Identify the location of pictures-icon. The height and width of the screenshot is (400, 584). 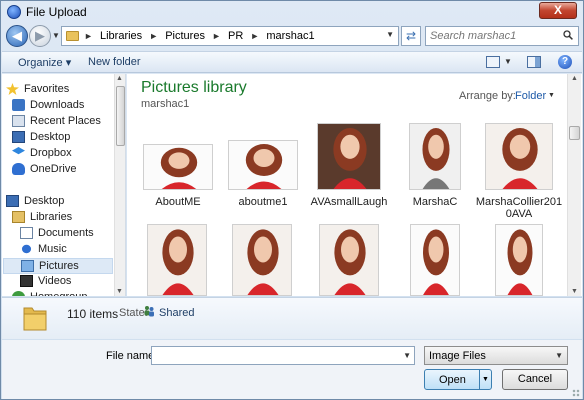
(27, 266).